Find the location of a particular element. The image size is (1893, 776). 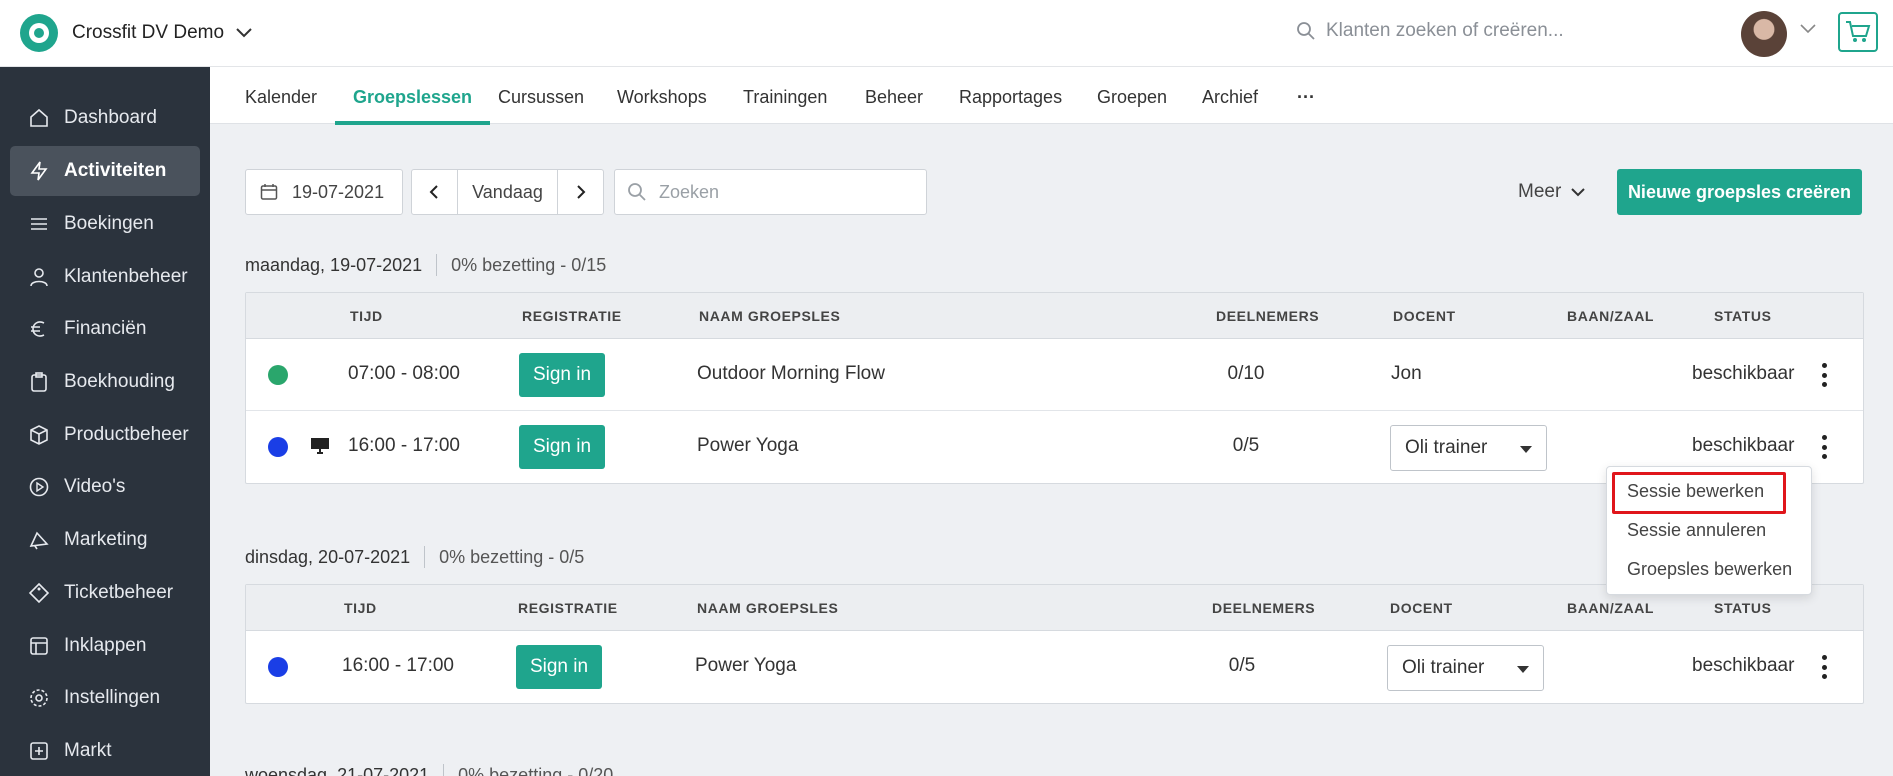

status-dot is located at coordinates (278, 667).